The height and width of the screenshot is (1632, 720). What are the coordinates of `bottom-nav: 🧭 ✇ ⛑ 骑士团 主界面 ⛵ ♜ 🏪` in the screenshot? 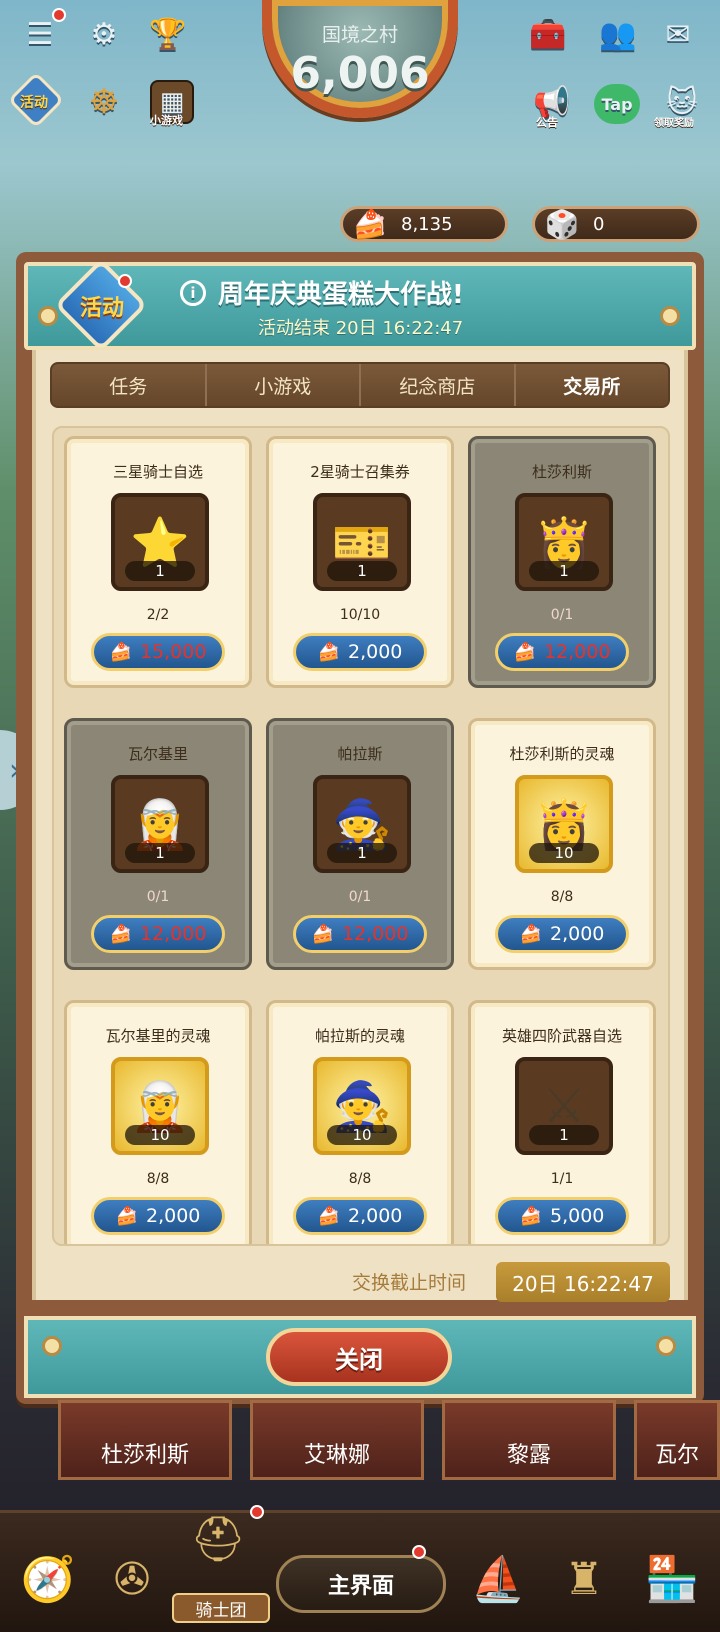 It's located at (360, 1568).